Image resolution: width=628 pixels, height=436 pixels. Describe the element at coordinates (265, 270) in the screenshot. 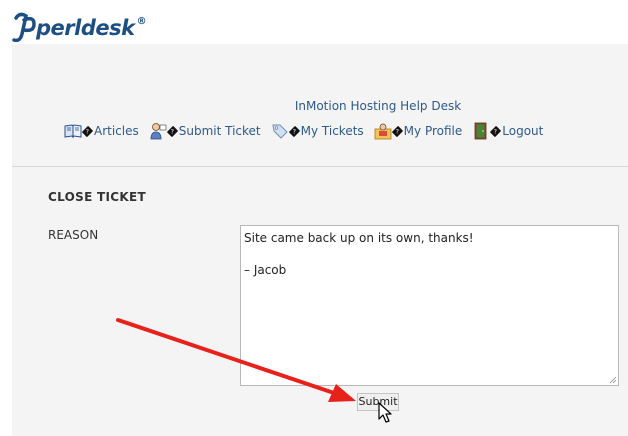

I see `reason-line: – Jacob` at that location.